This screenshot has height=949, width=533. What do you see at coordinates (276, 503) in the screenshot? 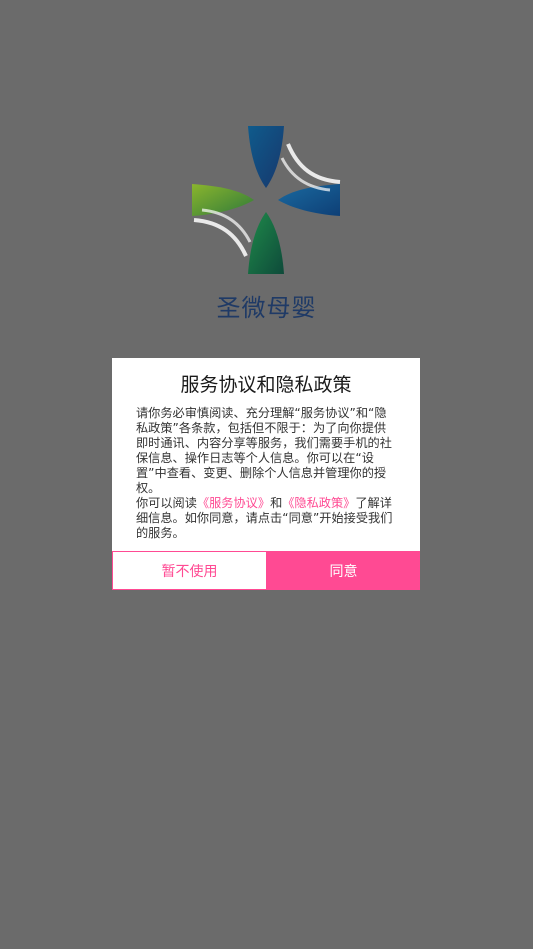
I see `and-text: 和` at bounding box center [276, 503].